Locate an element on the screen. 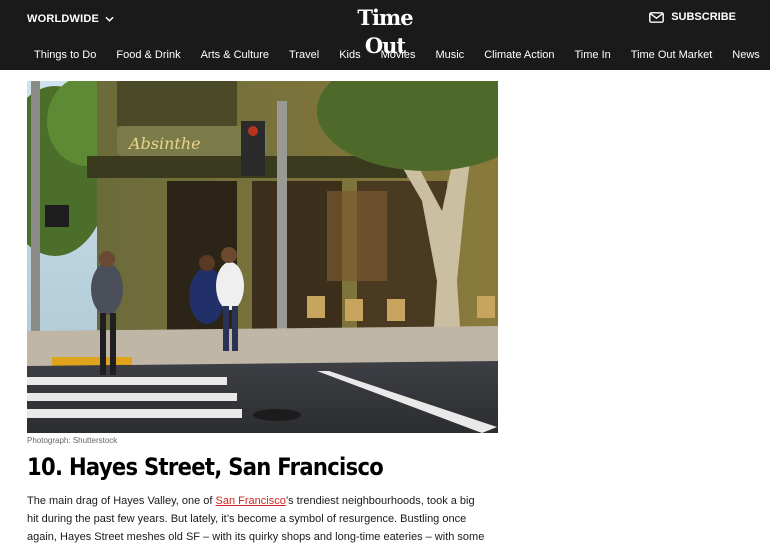 This screenshot has height=550, width=770. subscribe-button: SUBSCRIBE is located at coordinates (692, 17).